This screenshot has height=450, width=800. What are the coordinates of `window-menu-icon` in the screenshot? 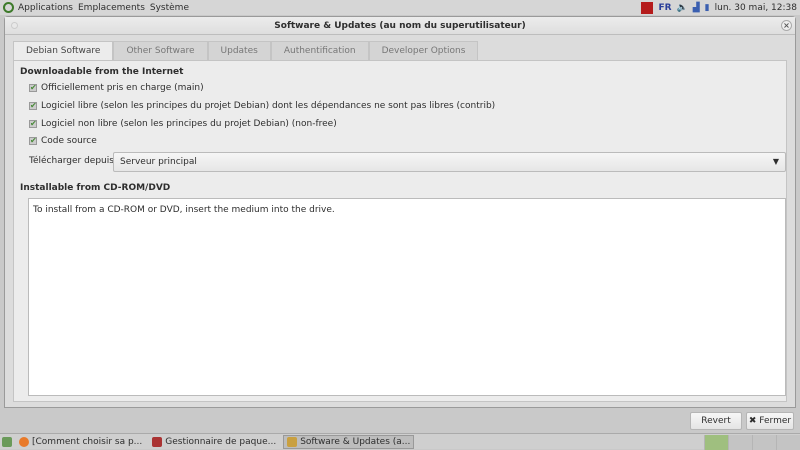 It's located at (14, 25).